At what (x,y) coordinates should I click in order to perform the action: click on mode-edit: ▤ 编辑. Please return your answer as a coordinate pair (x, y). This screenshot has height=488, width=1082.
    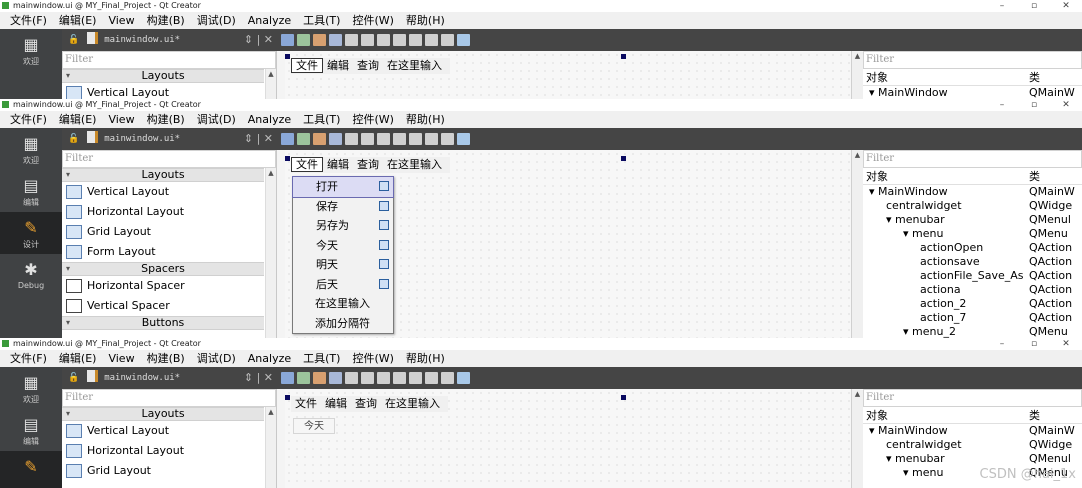
    Looking at the image, I should click on (31, 191).